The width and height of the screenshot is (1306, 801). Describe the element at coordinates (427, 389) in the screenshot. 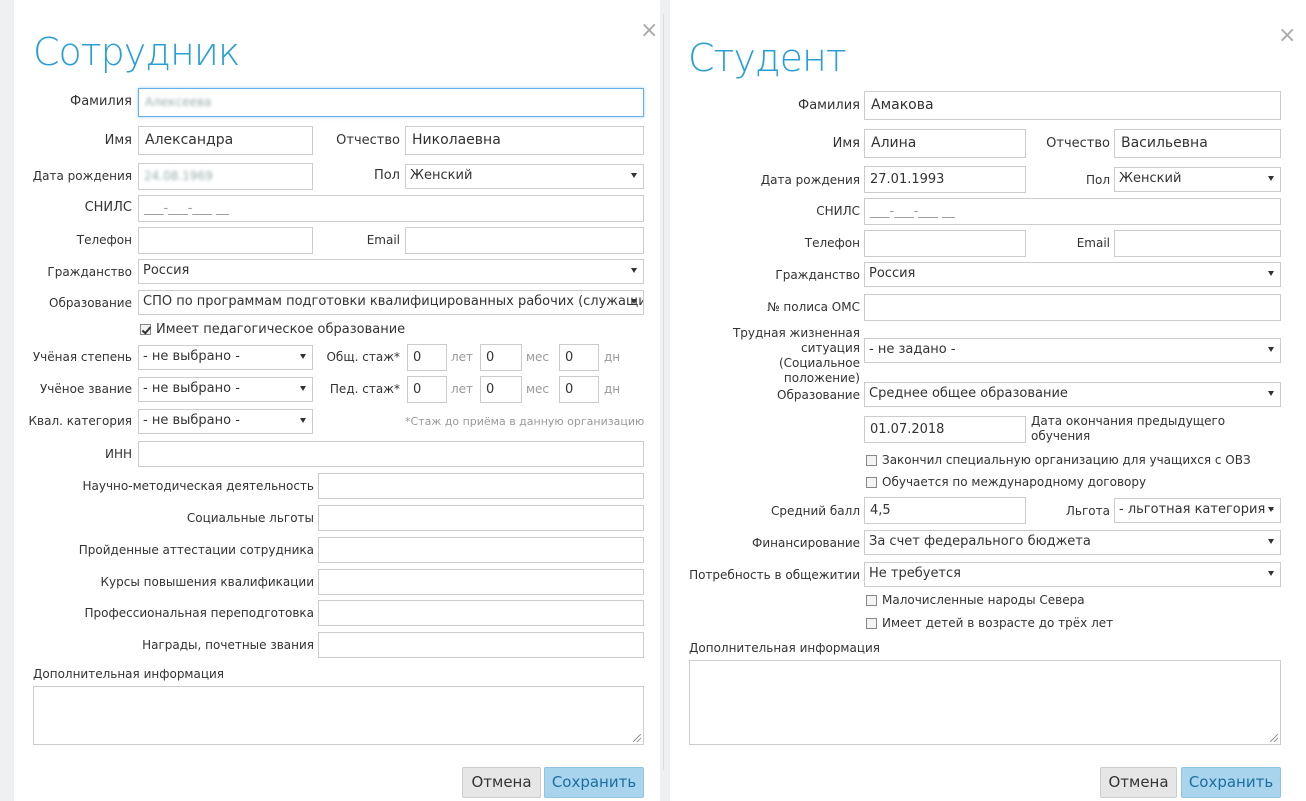

I see `ped-exp-years-input: 0` at that location.